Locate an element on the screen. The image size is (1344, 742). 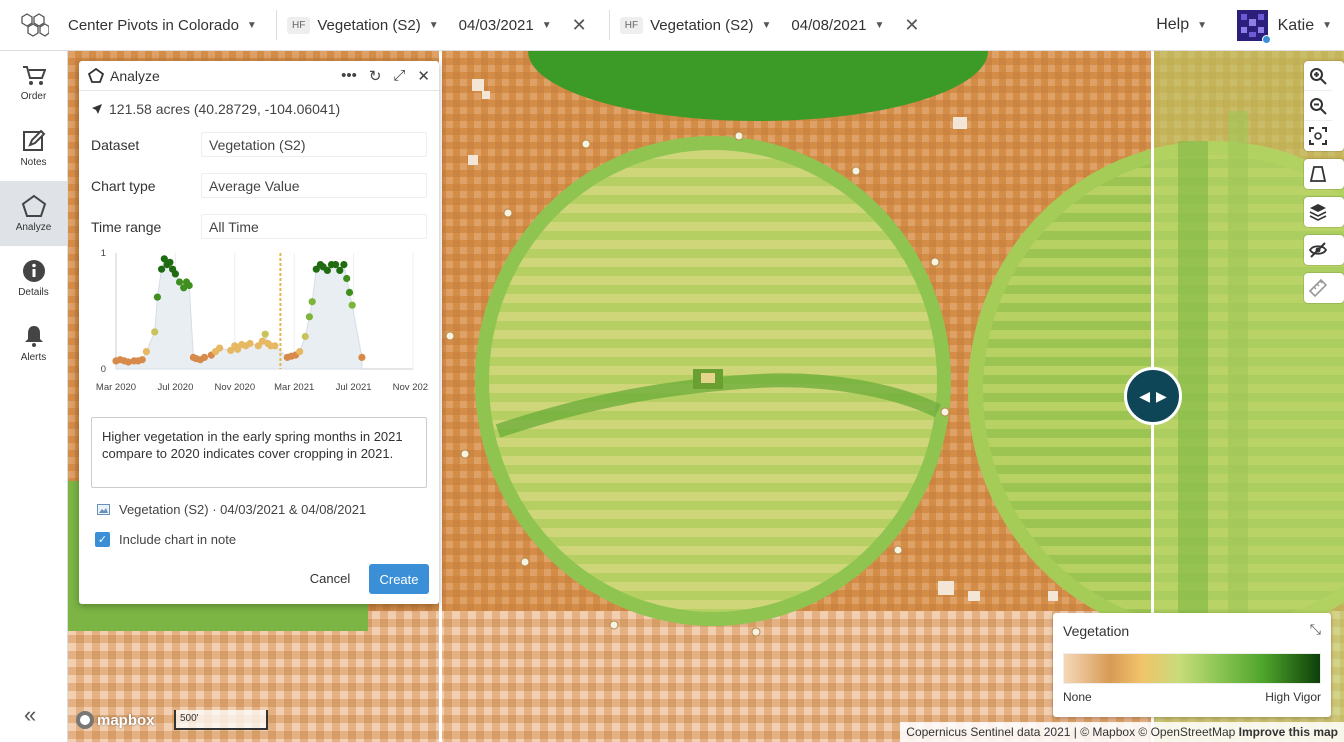
legend-title: Vegetation is located at coordinates (1096, 631).